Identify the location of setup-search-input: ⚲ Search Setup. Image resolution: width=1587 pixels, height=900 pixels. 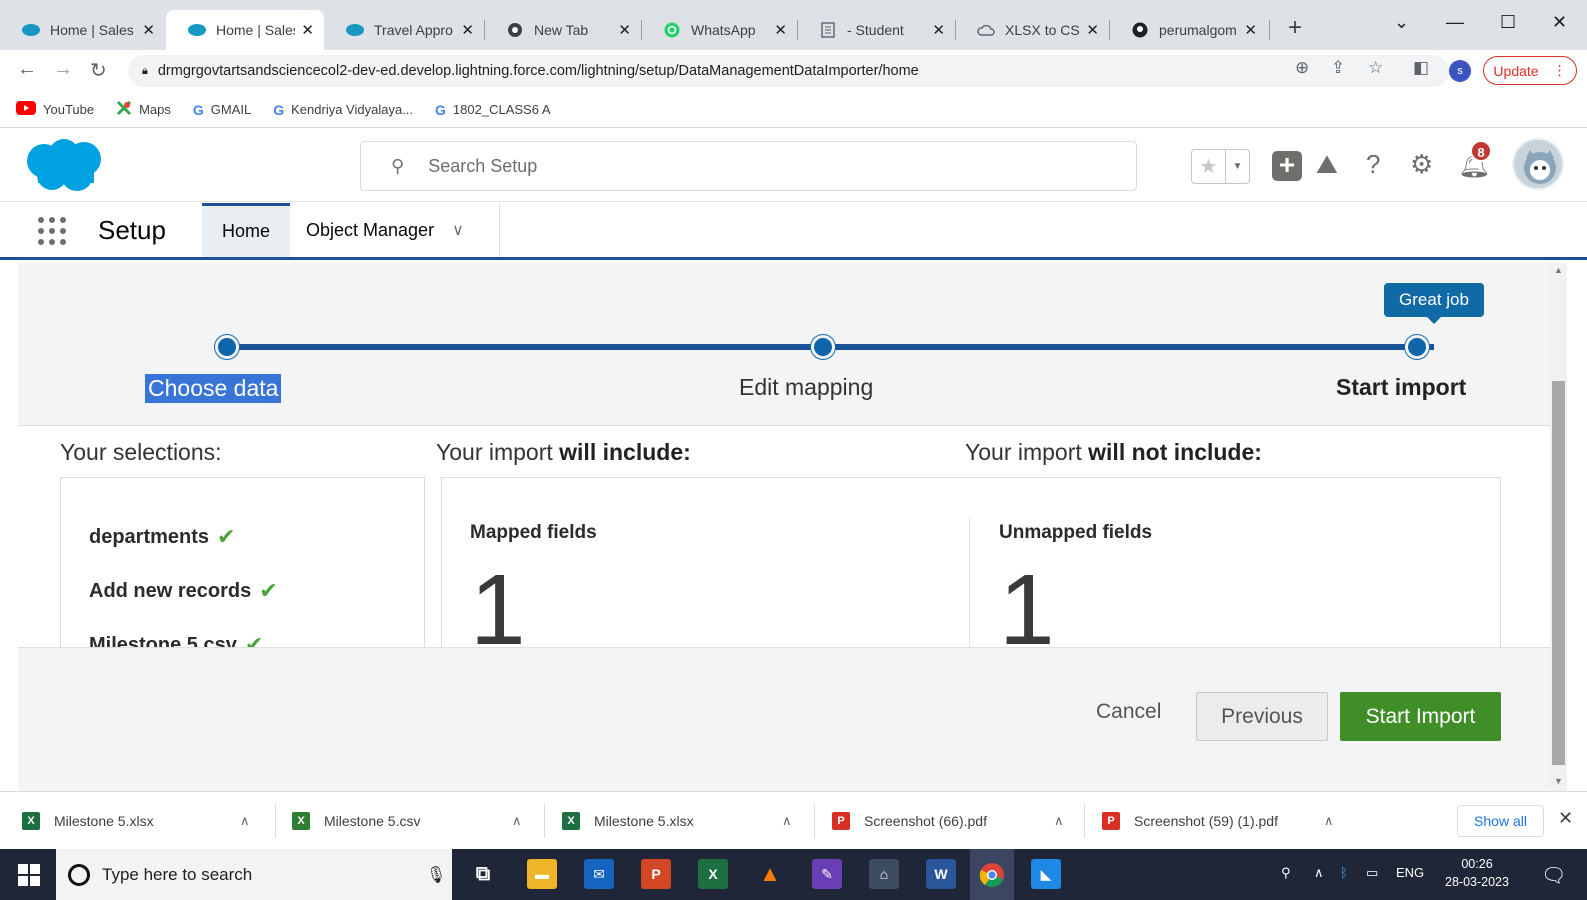
(748, 166).